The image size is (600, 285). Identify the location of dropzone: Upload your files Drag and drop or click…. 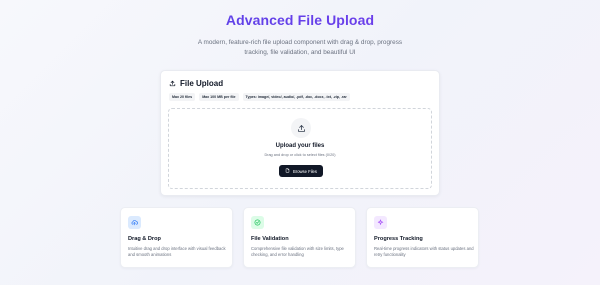
(300, 148).